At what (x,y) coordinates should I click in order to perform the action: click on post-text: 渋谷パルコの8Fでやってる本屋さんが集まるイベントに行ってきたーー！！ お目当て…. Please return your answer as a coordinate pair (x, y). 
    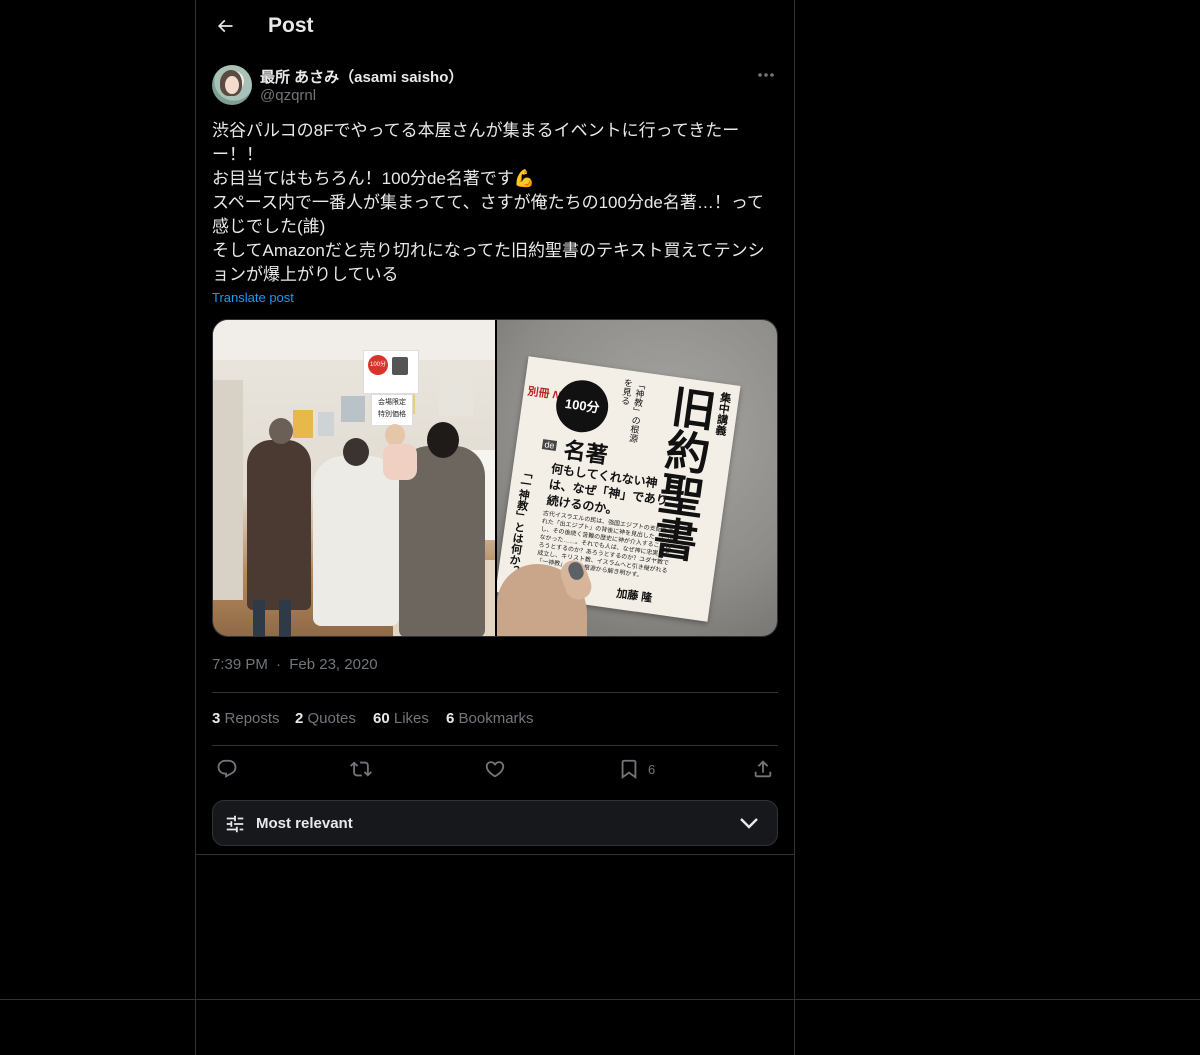
    Looking at the image, I should click on (488, 202).